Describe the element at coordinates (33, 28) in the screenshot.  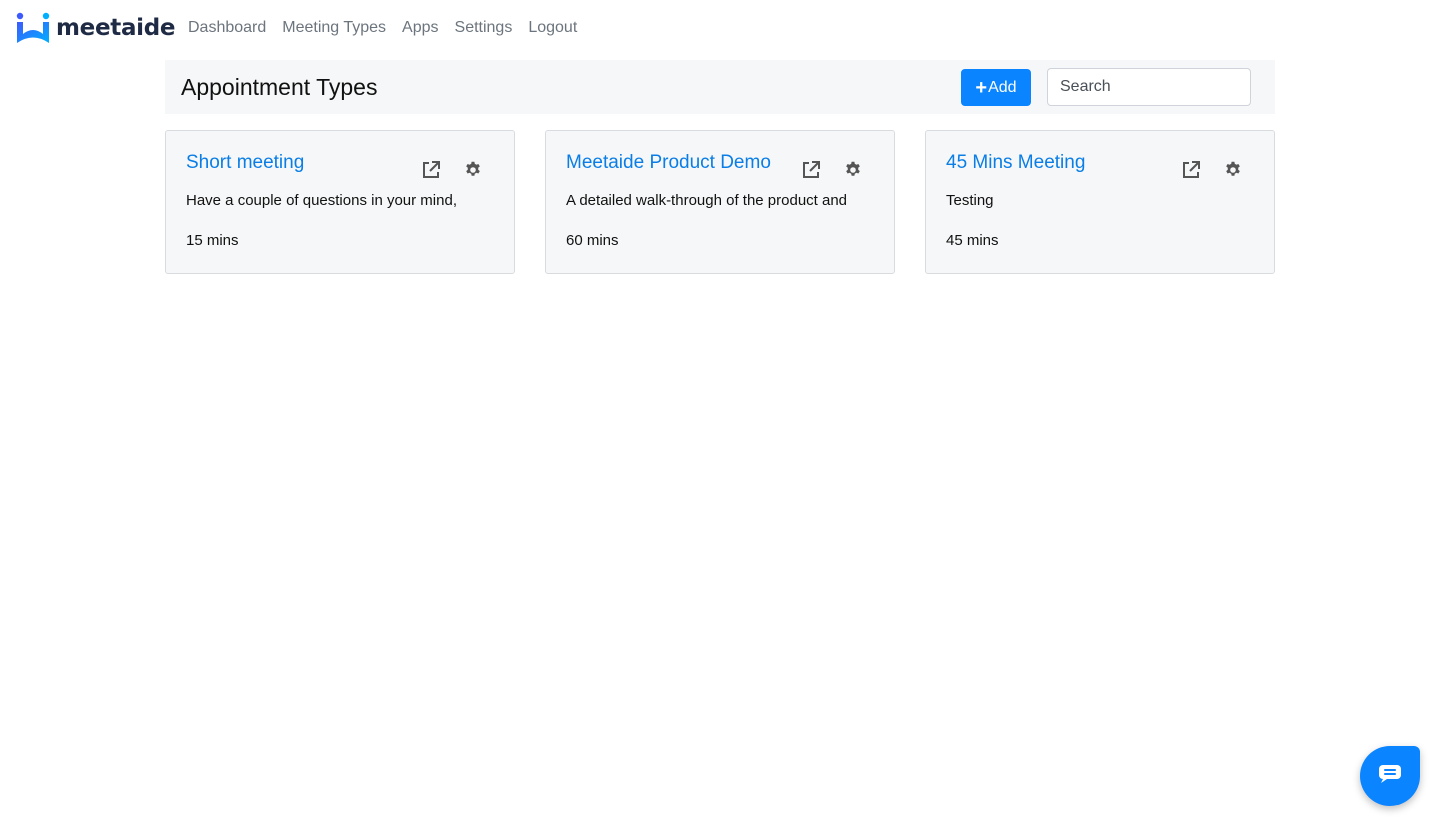
I see `meetaide-logo-icon` at that location.